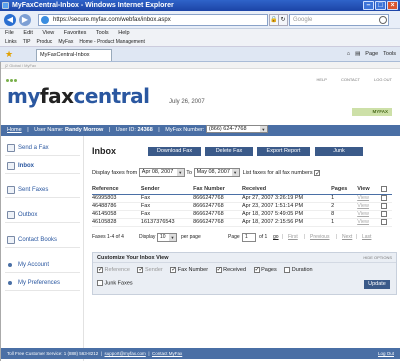 This screenshot has height=361, width=400. Describe the element at coordinates (366, 237) in the screenshot. I see `last-link: Last` at that location.